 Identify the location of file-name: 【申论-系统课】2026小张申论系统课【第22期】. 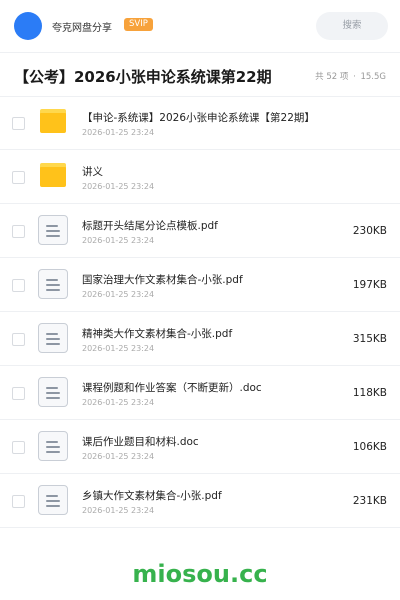
(198, 118).